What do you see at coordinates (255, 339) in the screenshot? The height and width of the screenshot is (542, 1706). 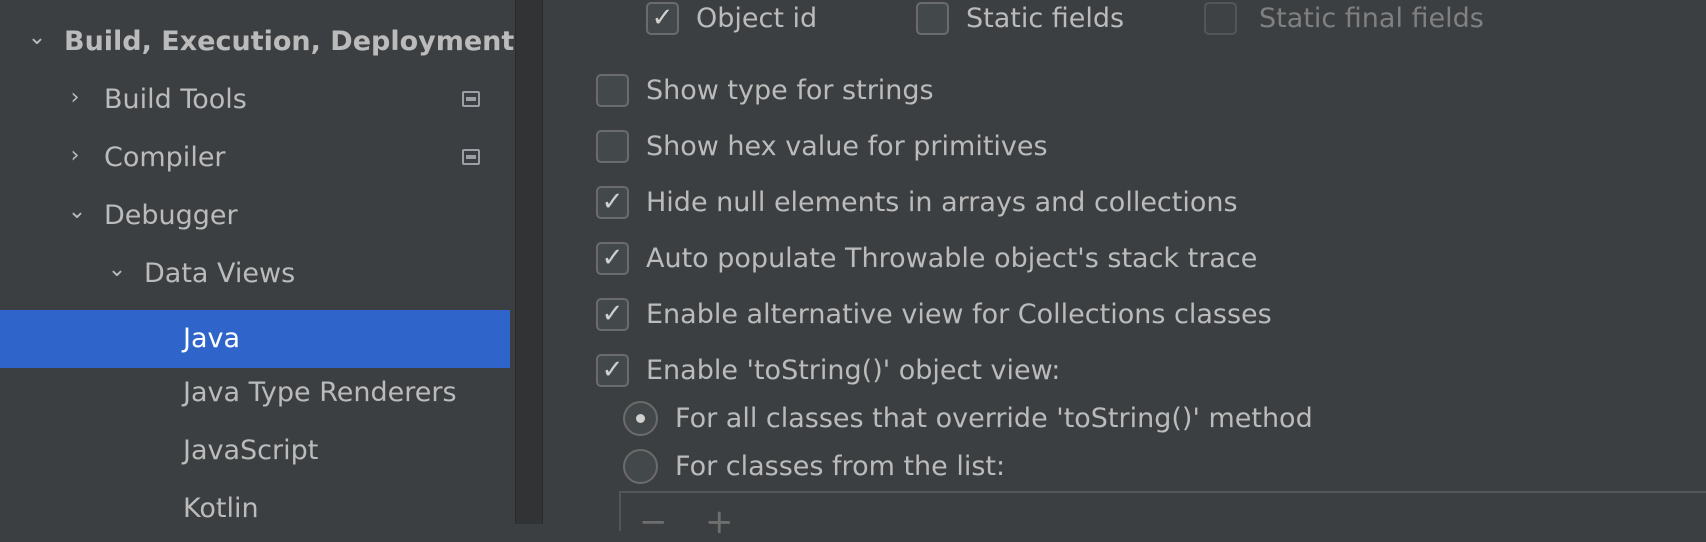 I see `tree-item-java: Java` at bounding box center [255, 339].